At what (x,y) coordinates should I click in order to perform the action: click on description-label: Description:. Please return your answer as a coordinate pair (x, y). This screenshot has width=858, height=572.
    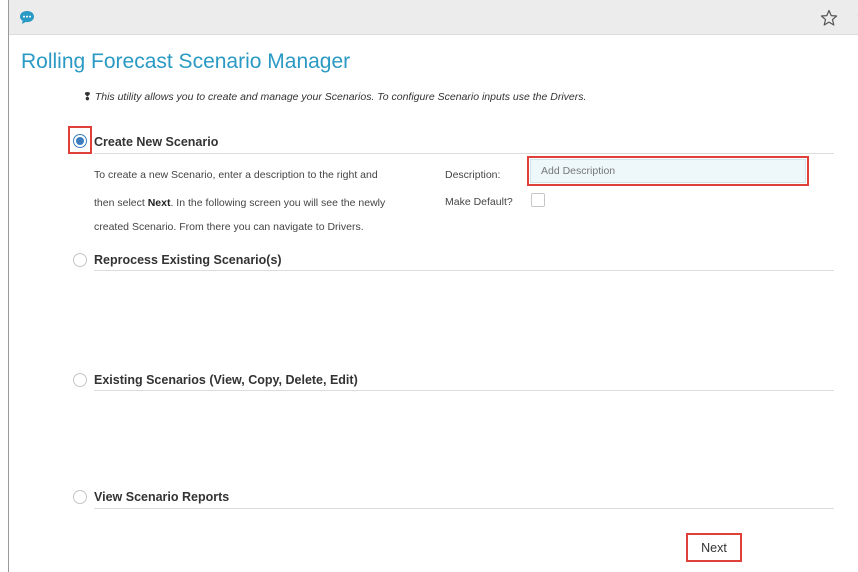
    Looking at the image, I should click on (473, 175).